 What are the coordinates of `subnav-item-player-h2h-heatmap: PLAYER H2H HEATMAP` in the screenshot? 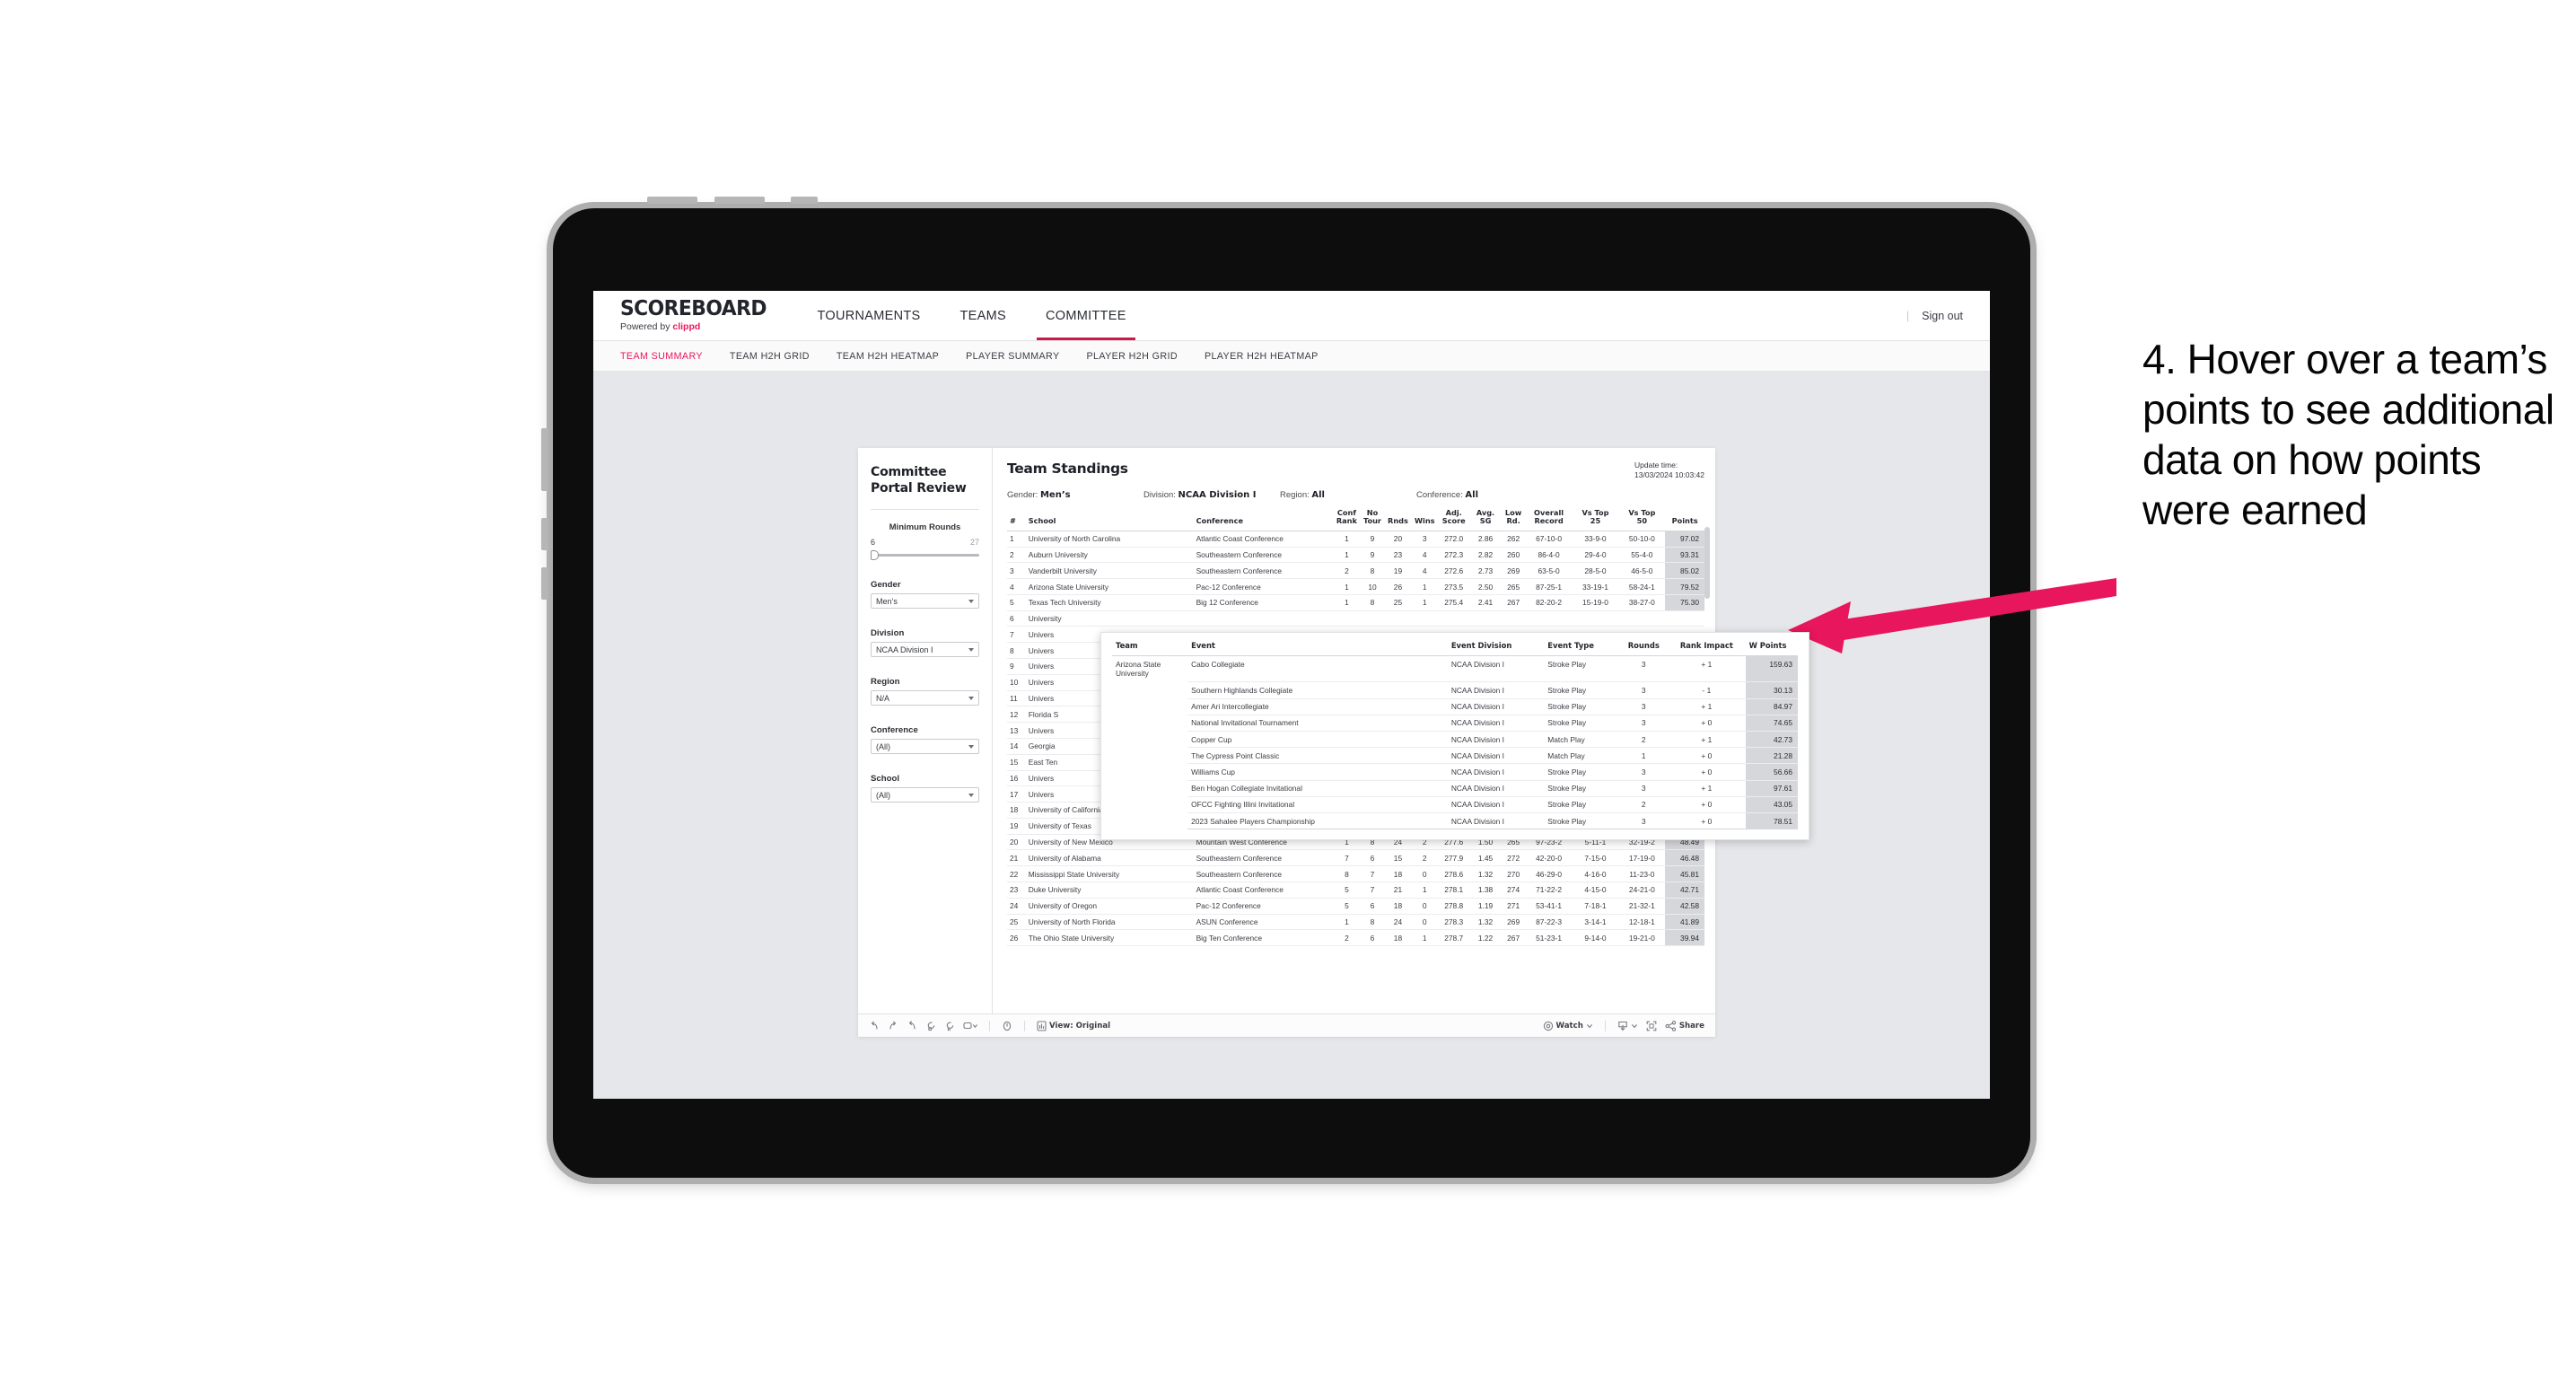 It's located at (1262, 356).